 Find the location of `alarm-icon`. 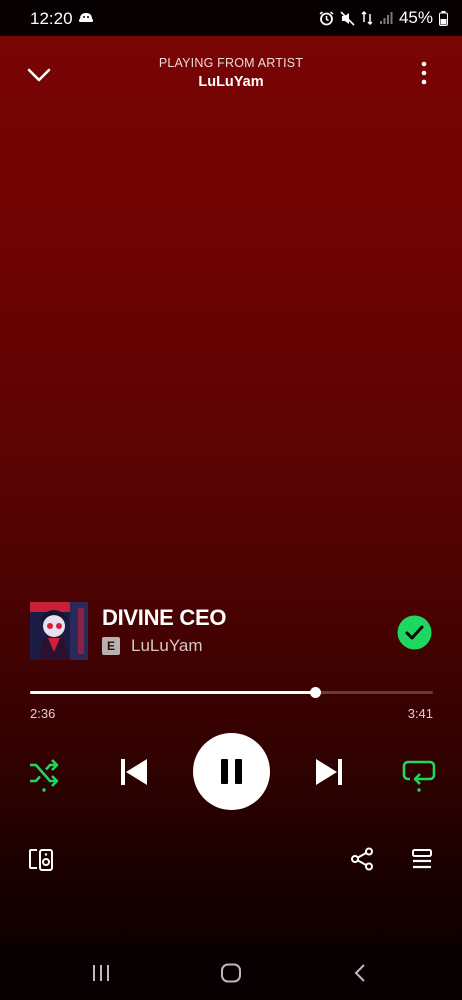

alarm-icon is located at coordinates (326, 18).